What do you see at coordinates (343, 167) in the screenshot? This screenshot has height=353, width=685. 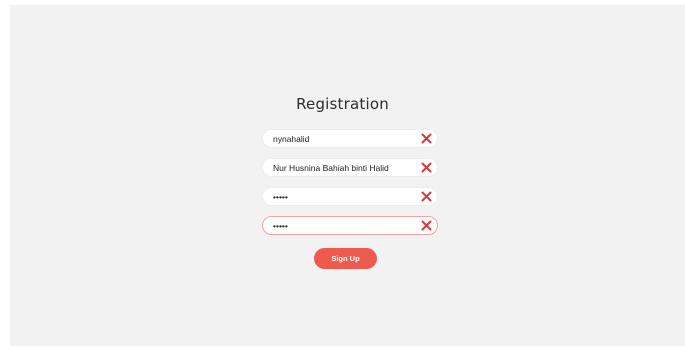 I see `fullname-input` at bounding box center [343, 167].